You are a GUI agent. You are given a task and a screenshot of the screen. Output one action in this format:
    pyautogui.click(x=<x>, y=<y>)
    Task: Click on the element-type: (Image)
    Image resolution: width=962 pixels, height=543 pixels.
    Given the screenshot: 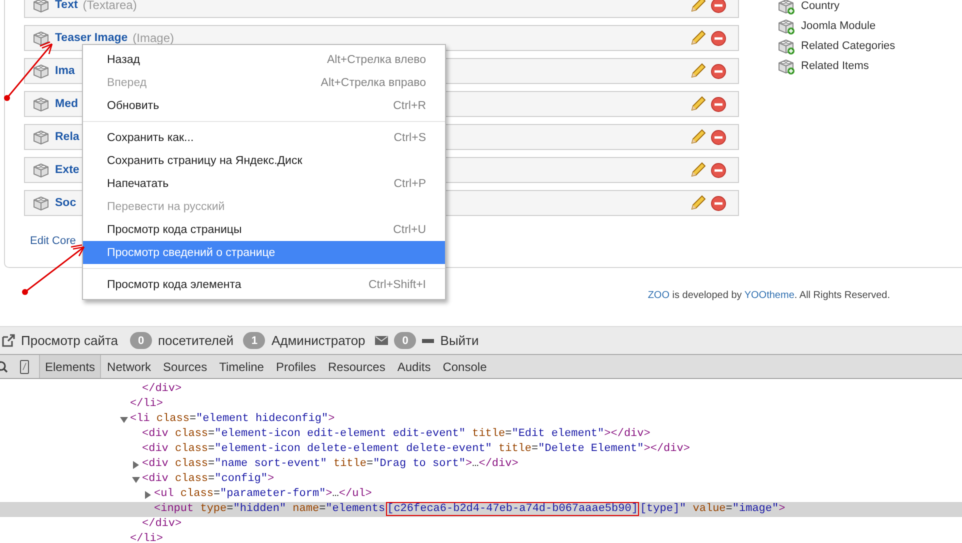 What is the action you would take?
    pyautogui.click(x=153, y=38)
    